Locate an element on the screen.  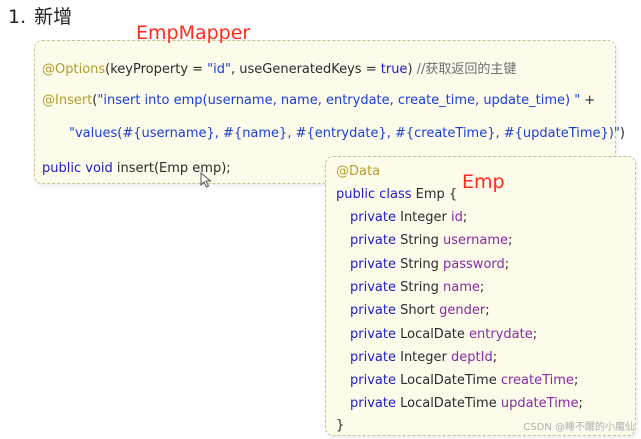
field-line: private Short gender; is located at coordinates (420, 311).